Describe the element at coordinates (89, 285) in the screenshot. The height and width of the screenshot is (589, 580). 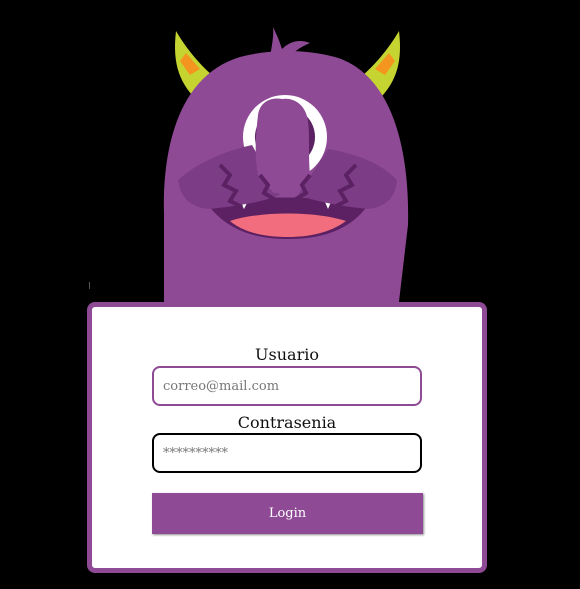
I see `stray-mark` at that location.